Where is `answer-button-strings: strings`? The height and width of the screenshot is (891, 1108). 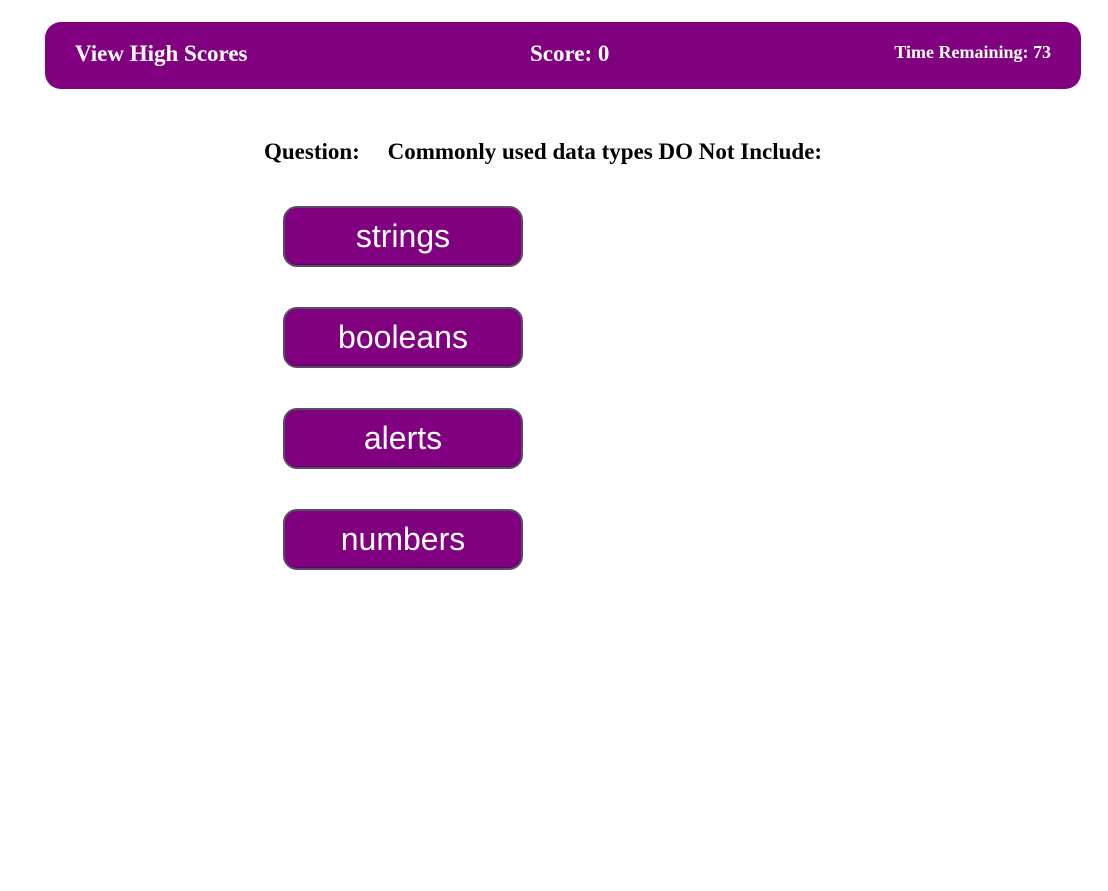
answer-button-strings: strings is located at coordinates (403, 236).